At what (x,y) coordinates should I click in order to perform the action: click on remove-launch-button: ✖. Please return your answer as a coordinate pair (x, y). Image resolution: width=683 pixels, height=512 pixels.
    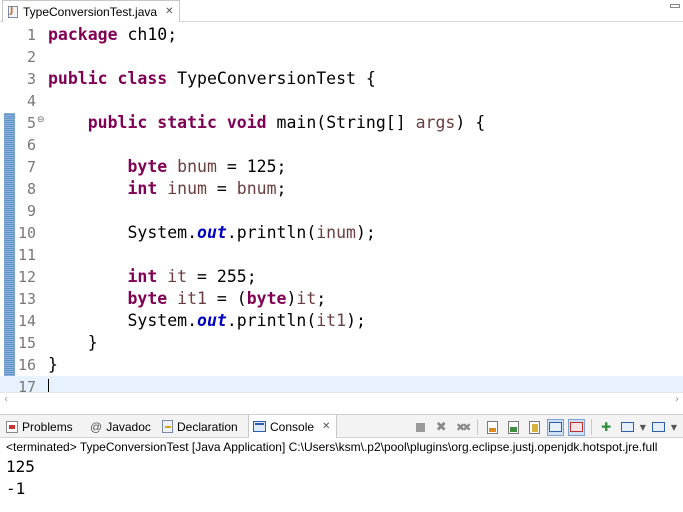
    Looking at the image, I should click on (441, 427).